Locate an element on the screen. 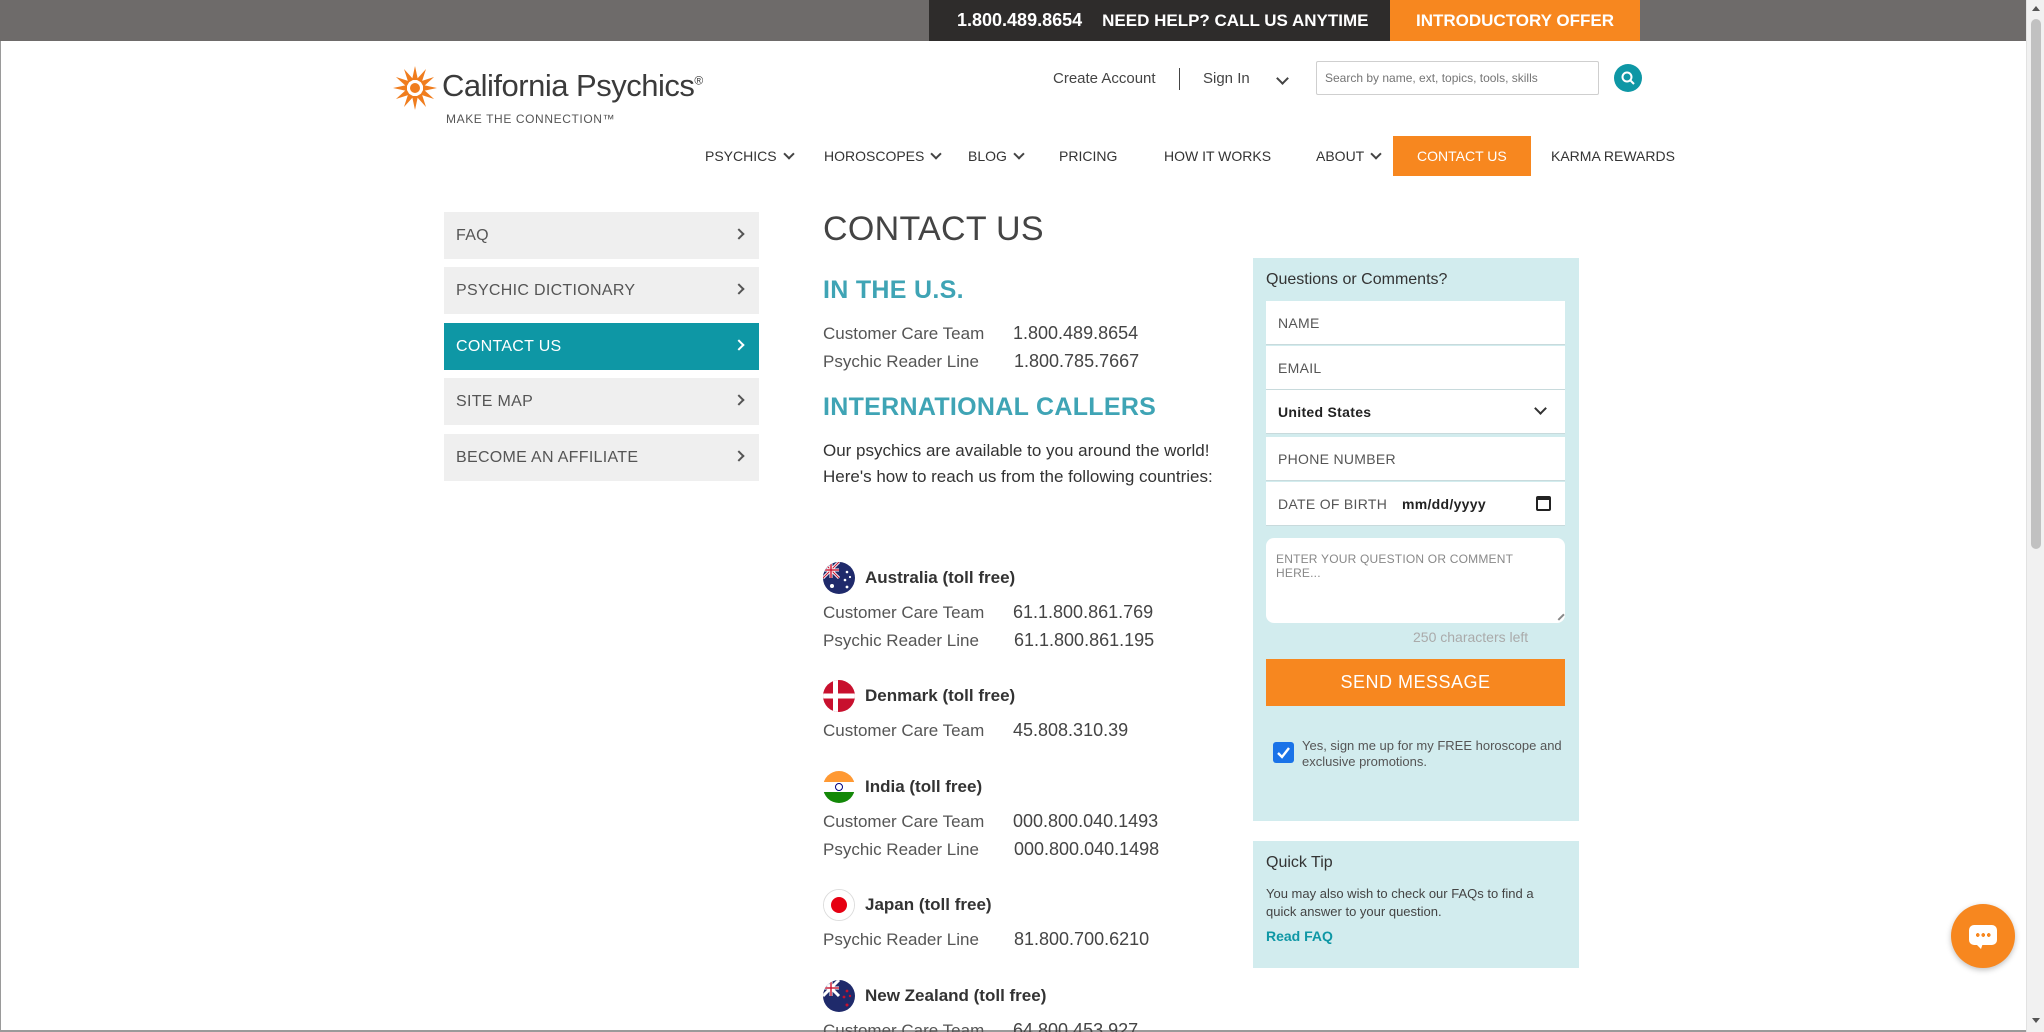 The height and width of the screenshot is (1032, 2044). us-customer-care-number: 1.800.489.8654 is located at coordinates (1075, 333).